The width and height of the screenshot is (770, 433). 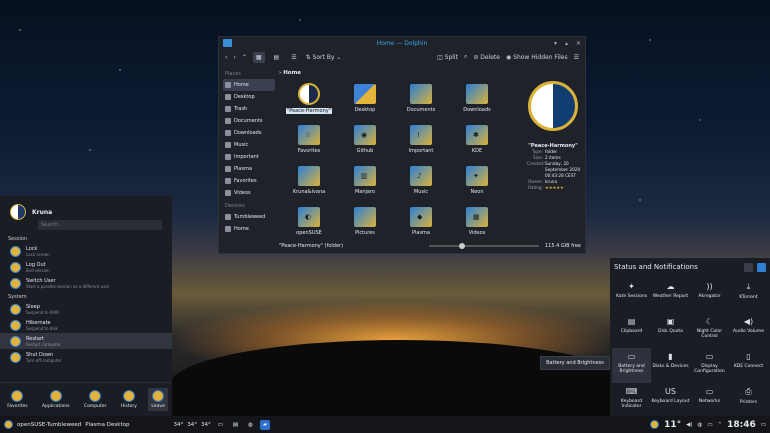 I want to click on place-desktop: Desktop, so click(x=249, y=97).